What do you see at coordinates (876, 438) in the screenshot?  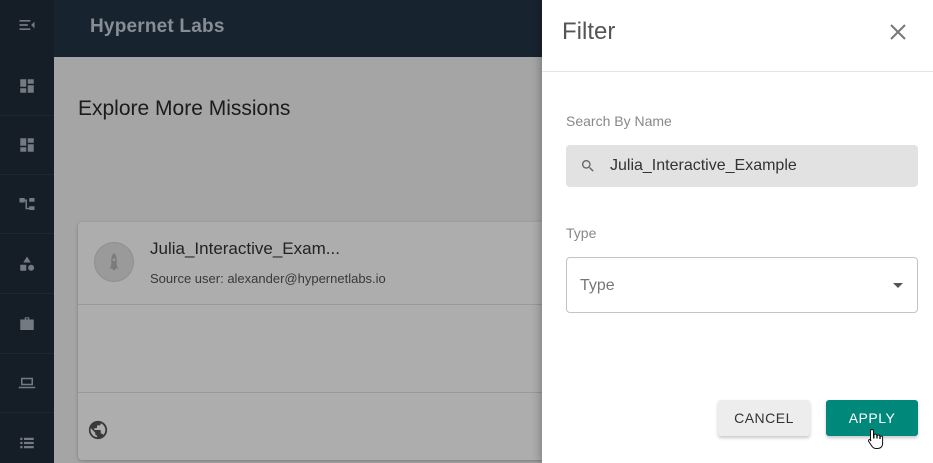 I see `hand-cursor-icon` at bounding box center [876, 438].